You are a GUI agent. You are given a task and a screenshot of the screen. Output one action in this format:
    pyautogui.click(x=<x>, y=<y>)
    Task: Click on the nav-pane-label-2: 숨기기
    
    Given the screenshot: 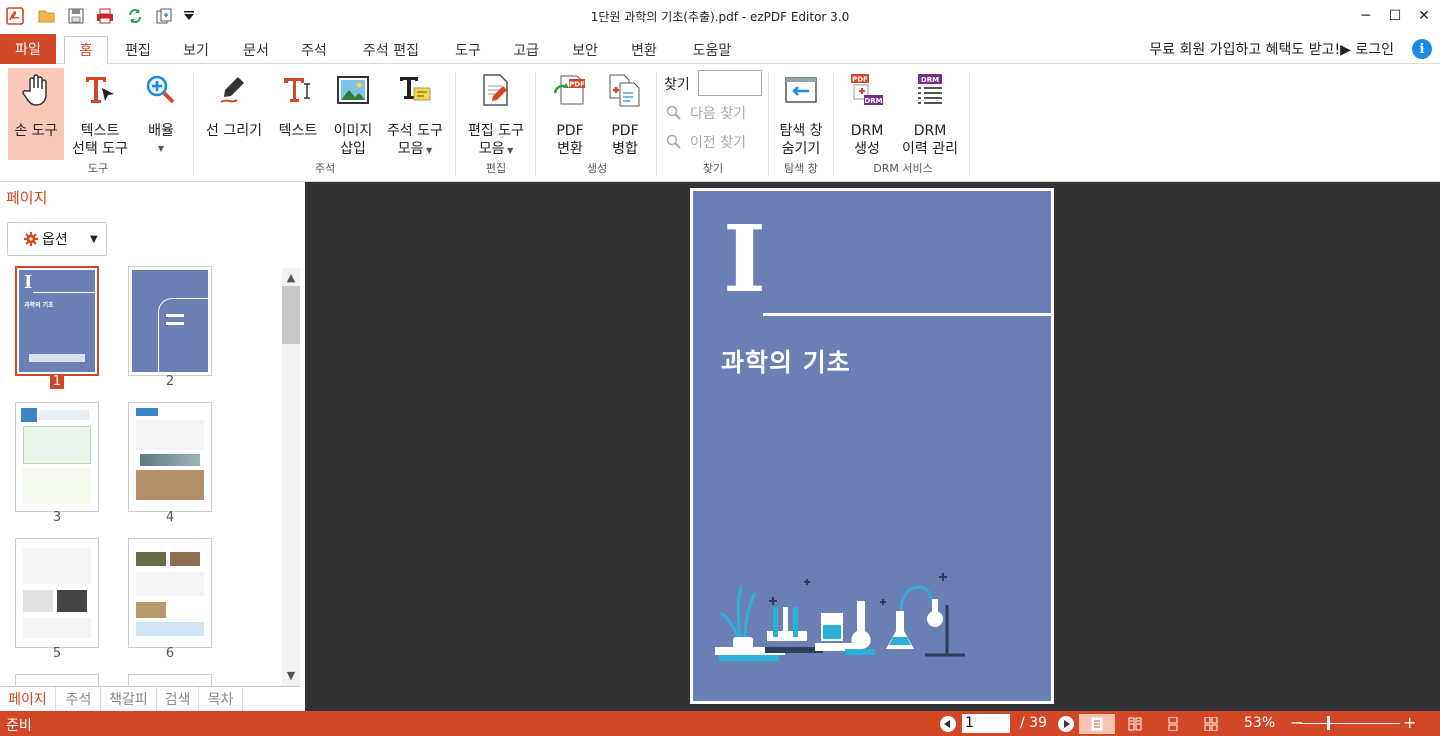 What is the action you would take?
    pyautogui.click(x=801, y=149)
    